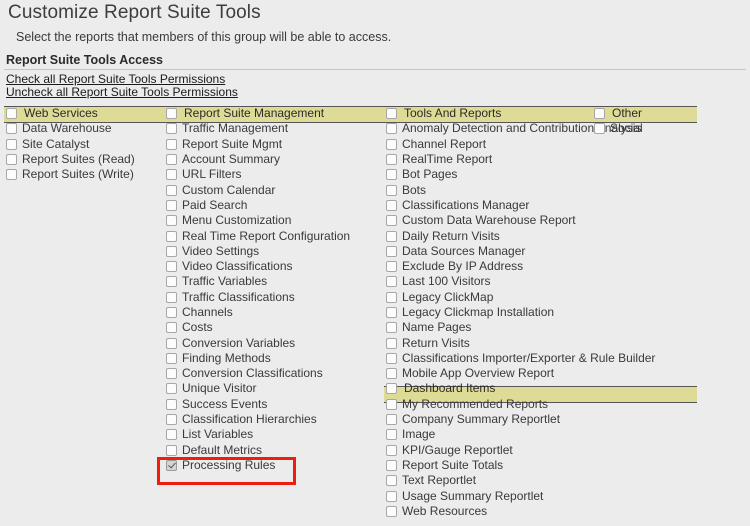 Image resolution: width=750 pixels, height=526 pixels. I want to click on permission-row-classification-hierarchies: Classification Hierarchies, so click(276, 419).